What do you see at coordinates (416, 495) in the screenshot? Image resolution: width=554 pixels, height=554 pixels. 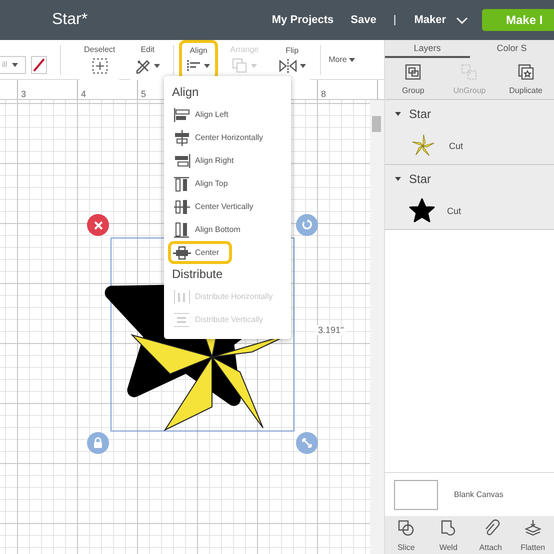 I see `canvas-thumbnail` at bounding box center [416, 495].